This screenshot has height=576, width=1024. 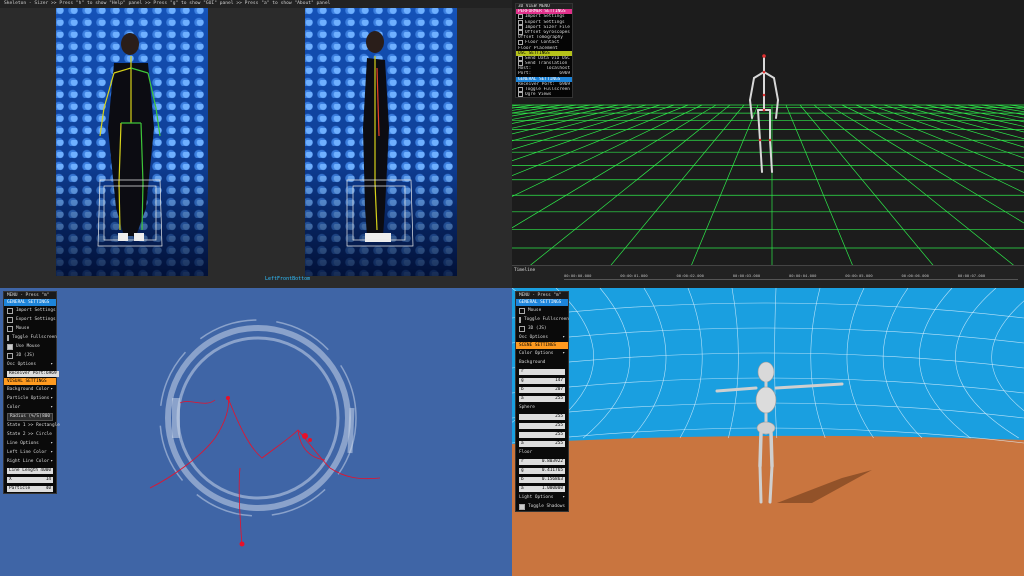 I want to click on panel-group-toggle: Line Options ▾, so click(x=30, y=443).